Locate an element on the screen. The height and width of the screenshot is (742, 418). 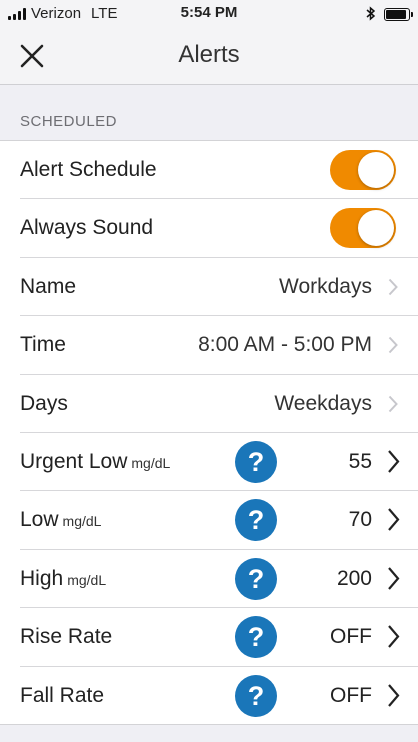
row-value: 70 is located at coordinates (360, 520).